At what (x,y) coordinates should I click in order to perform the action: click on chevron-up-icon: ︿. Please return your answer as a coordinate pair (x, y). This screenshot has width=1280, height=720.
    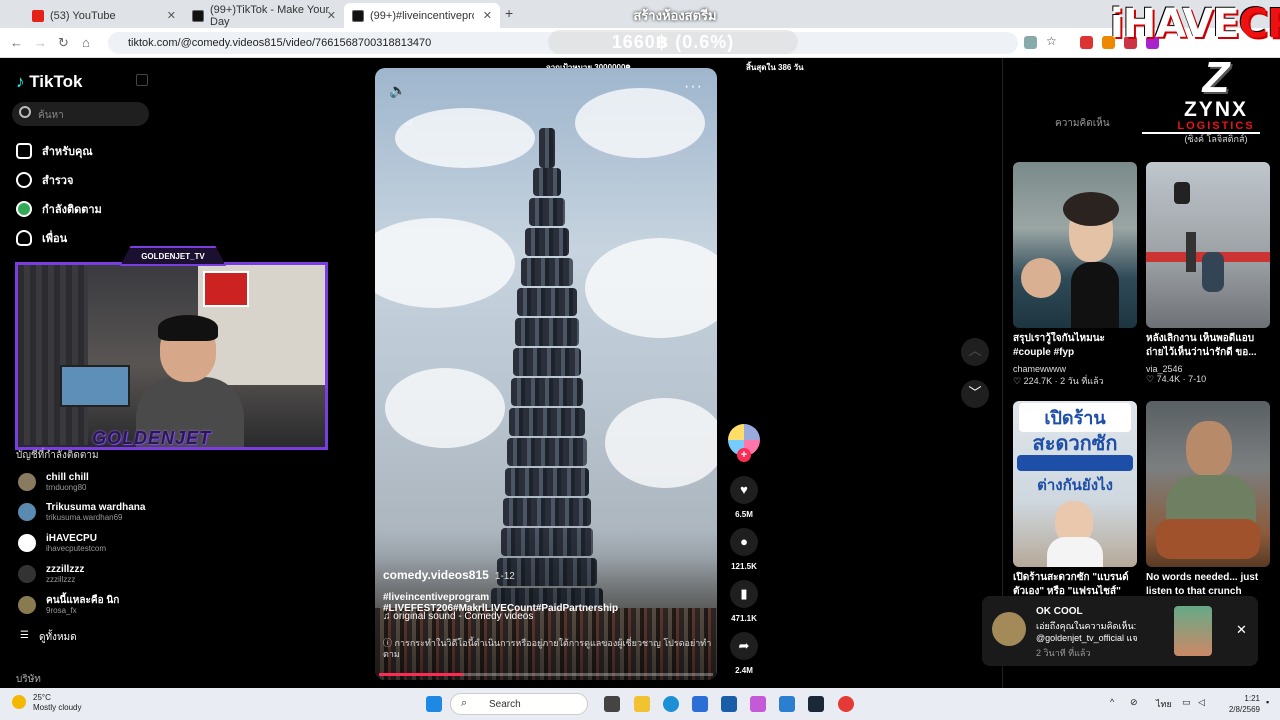
    Looking at the image, I should click on (975, 350).